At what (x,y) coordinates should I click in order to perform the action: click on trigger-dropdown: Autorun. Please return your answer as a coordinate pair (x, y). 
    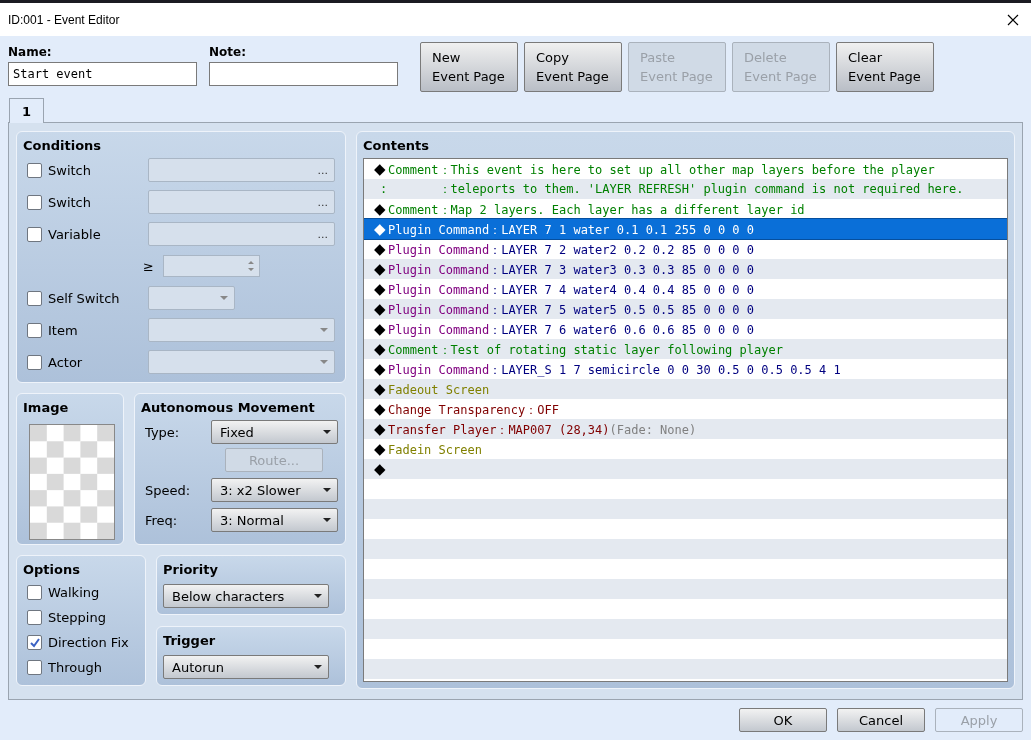
    Looking at the image, I should click on (246, 667).